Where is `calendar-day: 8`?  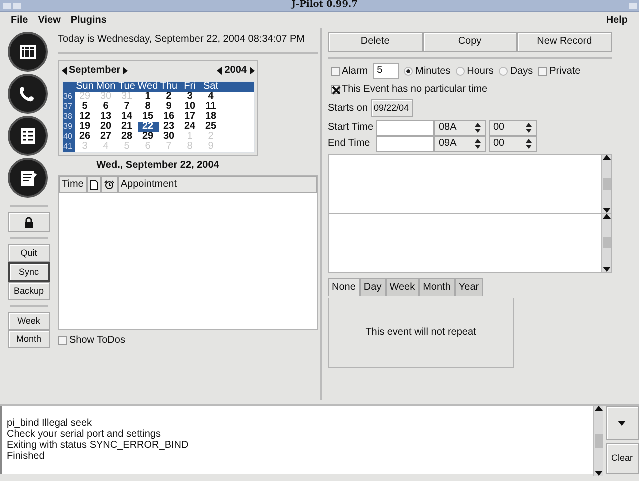 calendar-day: 8 is located at coordinates (148, 107).